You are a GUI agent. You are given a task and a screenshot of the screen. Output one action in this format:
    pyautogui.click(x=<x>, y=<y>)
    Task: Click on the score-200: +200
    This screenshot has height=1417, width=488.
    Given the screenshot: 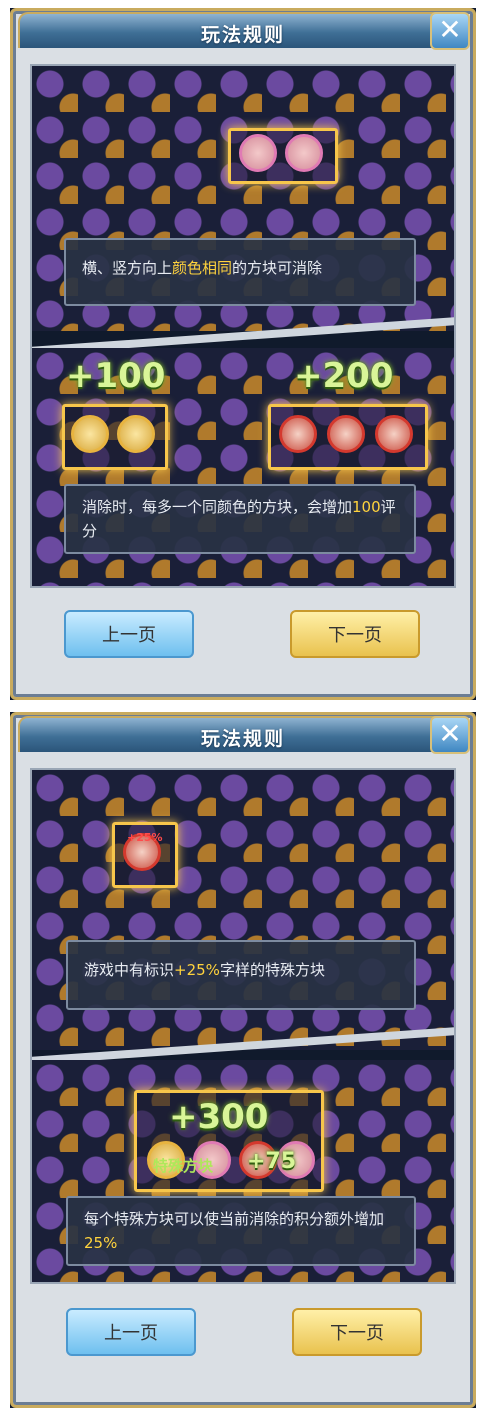 What is the action you would take?
    pyautogui.click(x=344, y=376)
    